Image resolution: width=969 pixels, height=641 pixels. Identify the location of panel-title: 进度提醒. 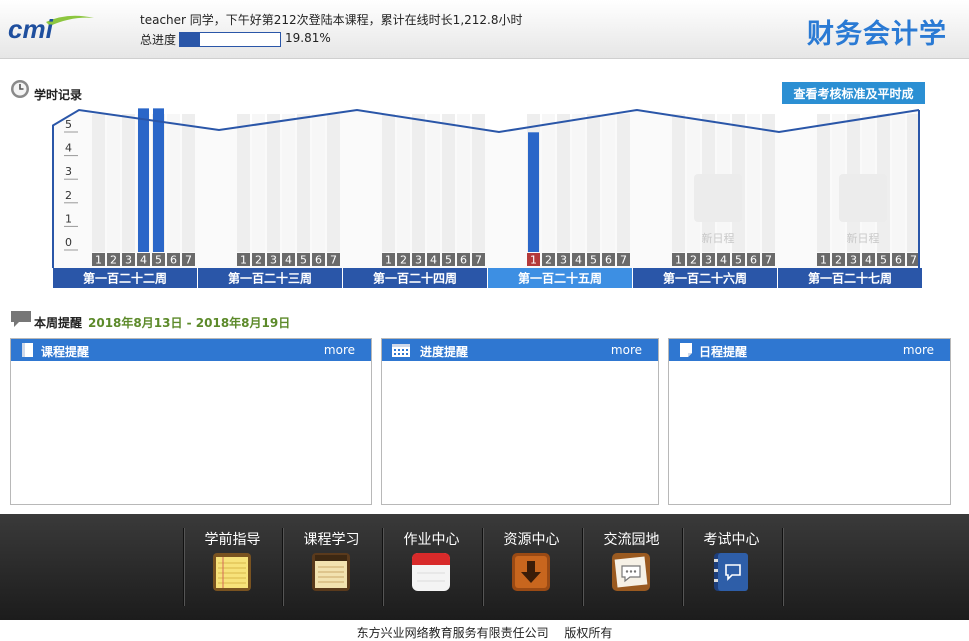
(444, 352).